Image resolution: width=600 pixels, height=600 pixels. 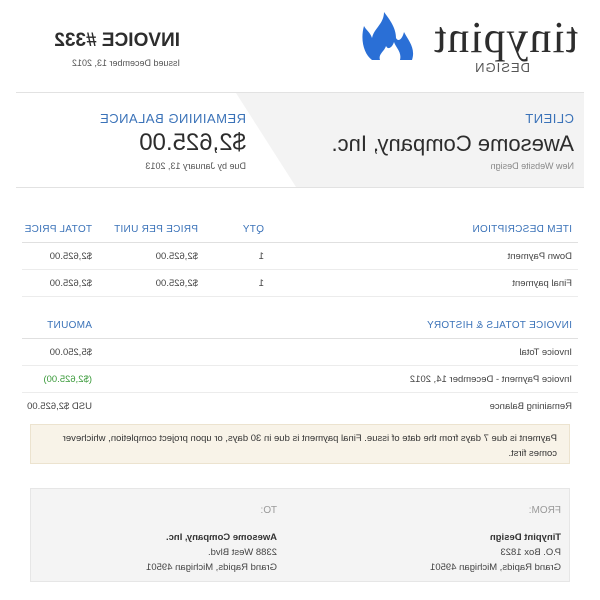 I want to click on item-description: Final payment, so click(x=542, y=283).